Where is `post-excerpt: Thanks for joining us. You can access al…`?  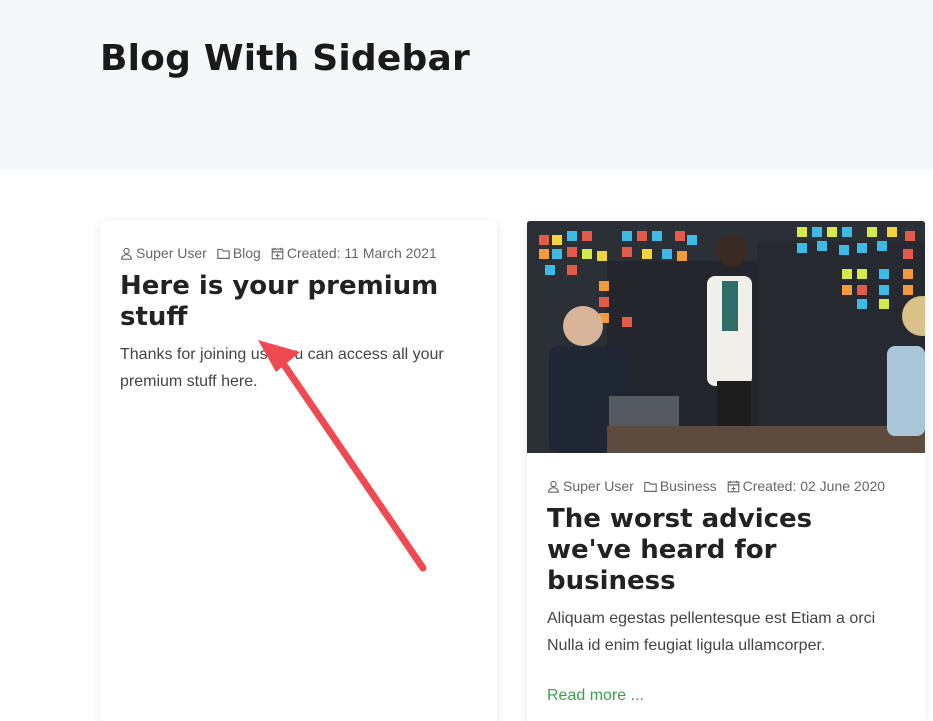
post-excerpt: Thanks for joining us. You can access al… is located at coordinates (282, 368).